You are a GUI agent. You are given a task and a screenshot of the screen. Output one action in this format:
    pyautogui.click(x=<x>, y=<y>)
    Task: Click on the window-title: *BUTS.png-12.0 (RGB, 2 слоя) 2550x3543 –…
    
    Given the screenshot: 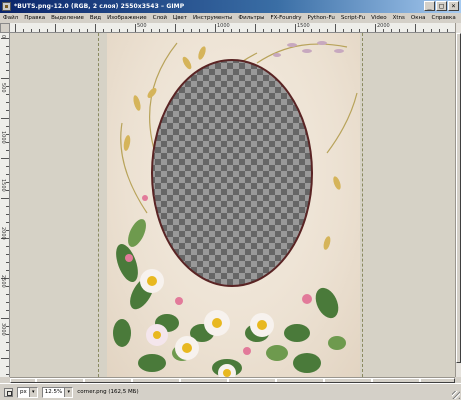 What is the action you would take?
    pyautogui.click(x=99, y=6)
    